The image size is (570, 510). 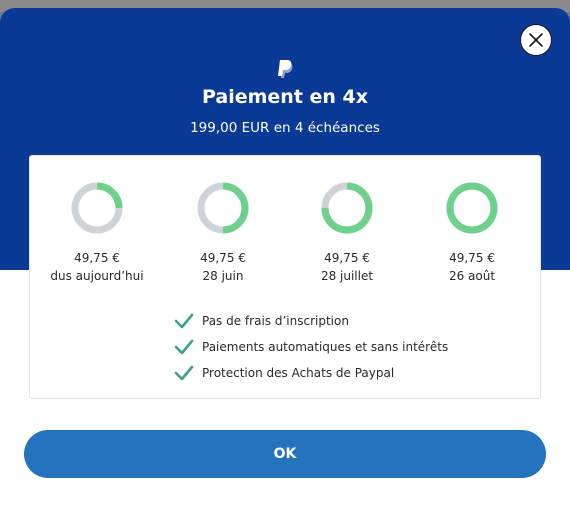 What do you see at coordinates (298, 373) in the screenshot?
I see `feature-label: Protection des Achats de Paypal` at bounding box center [298, 373].